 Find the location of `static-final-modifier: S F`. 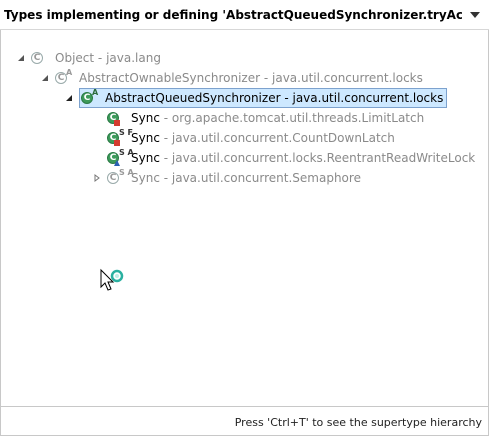

static-final-modifier: S F is located at coordinates (126, 132).